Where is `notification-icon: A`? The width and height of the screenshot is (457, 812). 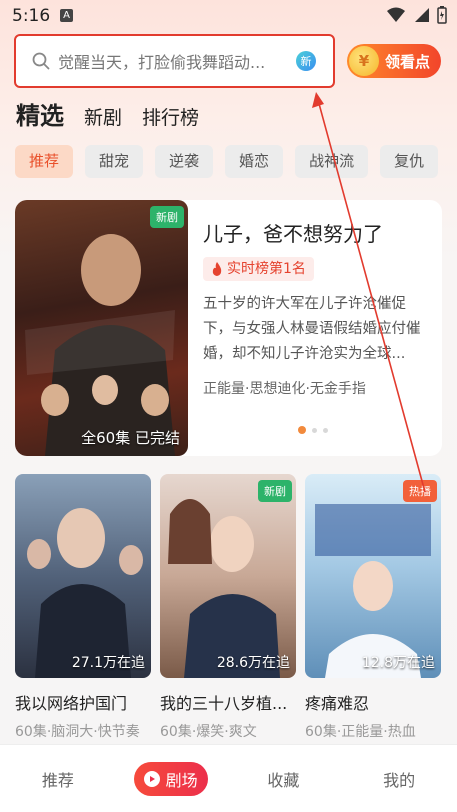
notification-icon: A is located at coordinates (66, 15).